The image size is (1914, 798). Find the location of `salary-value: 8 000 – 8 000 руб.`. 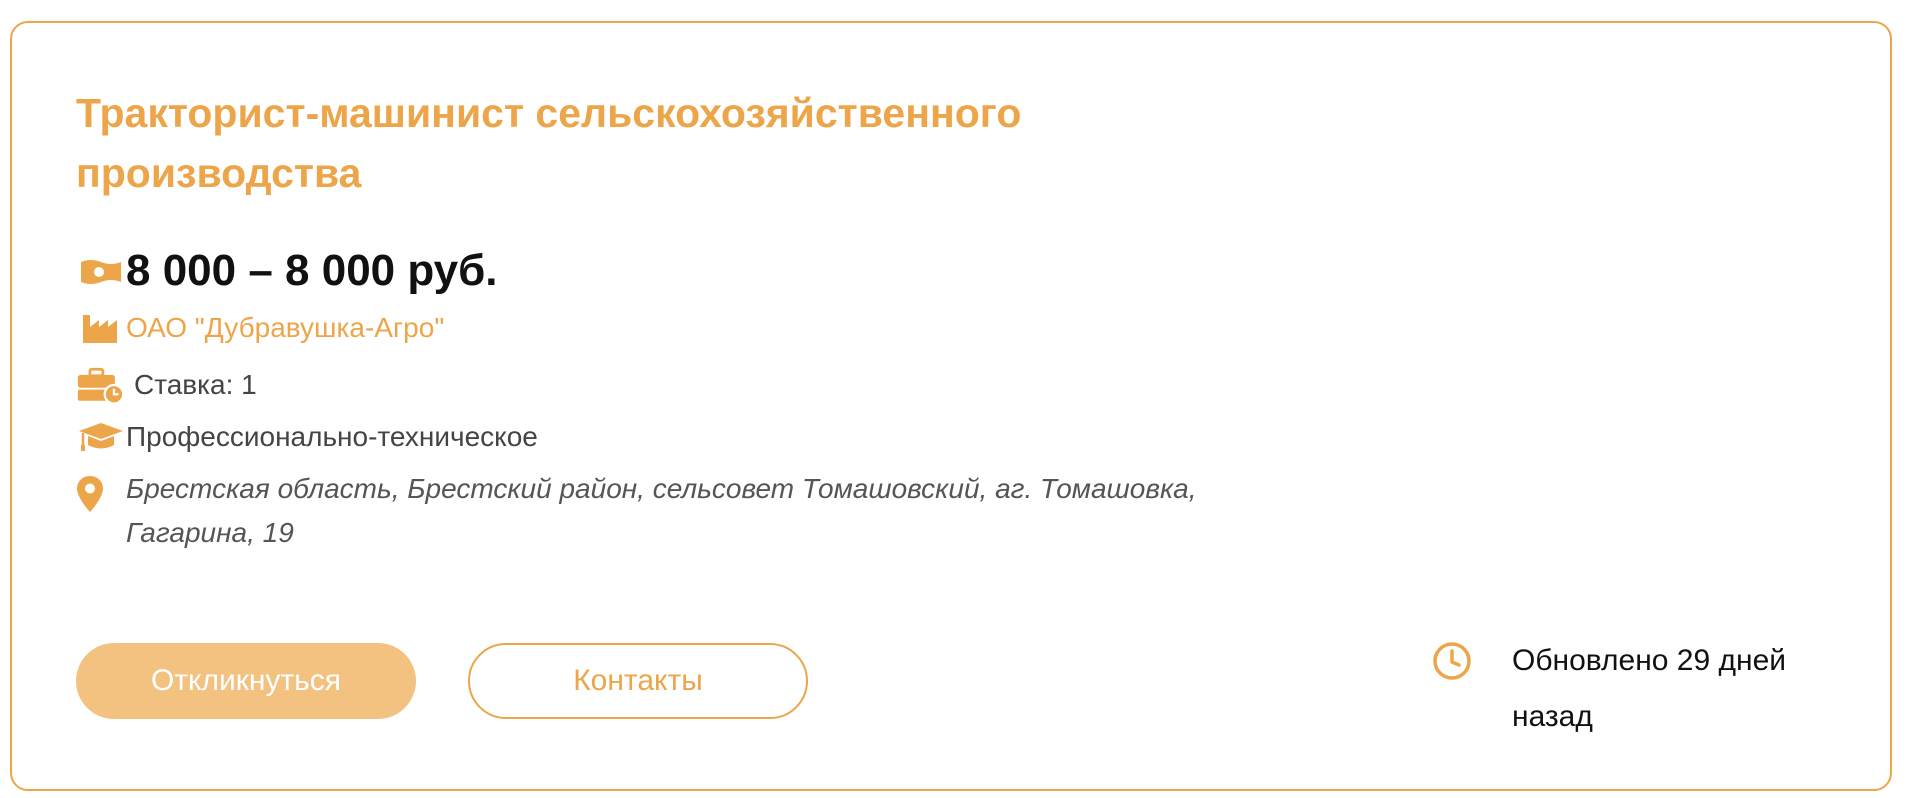

salary-value: 8 000 – 8 000 руб. is located at coordinates (312, 270).